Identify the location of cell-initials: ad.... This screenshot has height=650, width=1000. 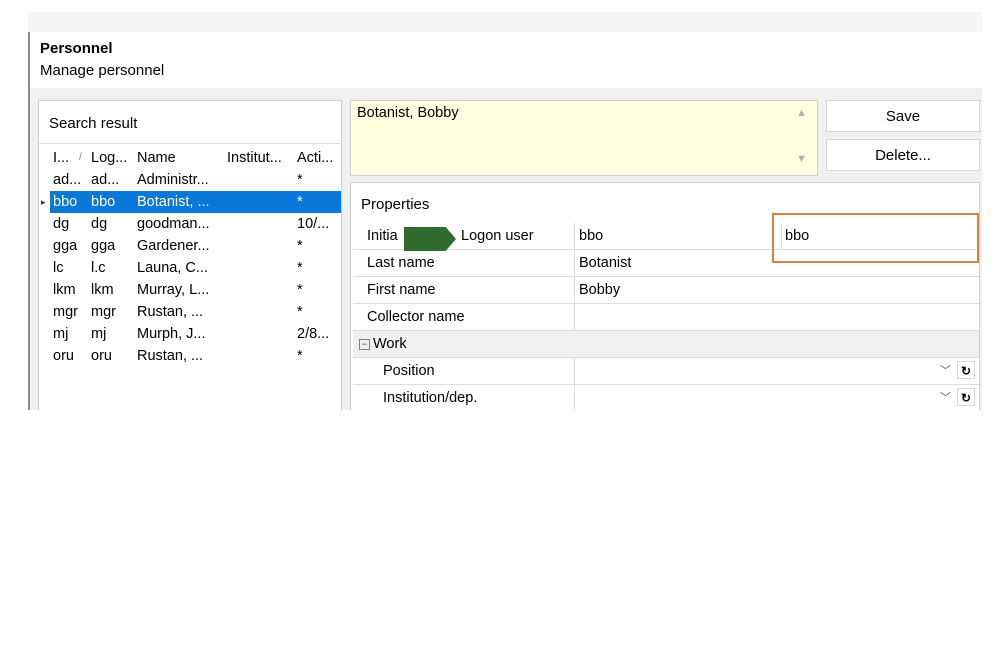
(67, 180).